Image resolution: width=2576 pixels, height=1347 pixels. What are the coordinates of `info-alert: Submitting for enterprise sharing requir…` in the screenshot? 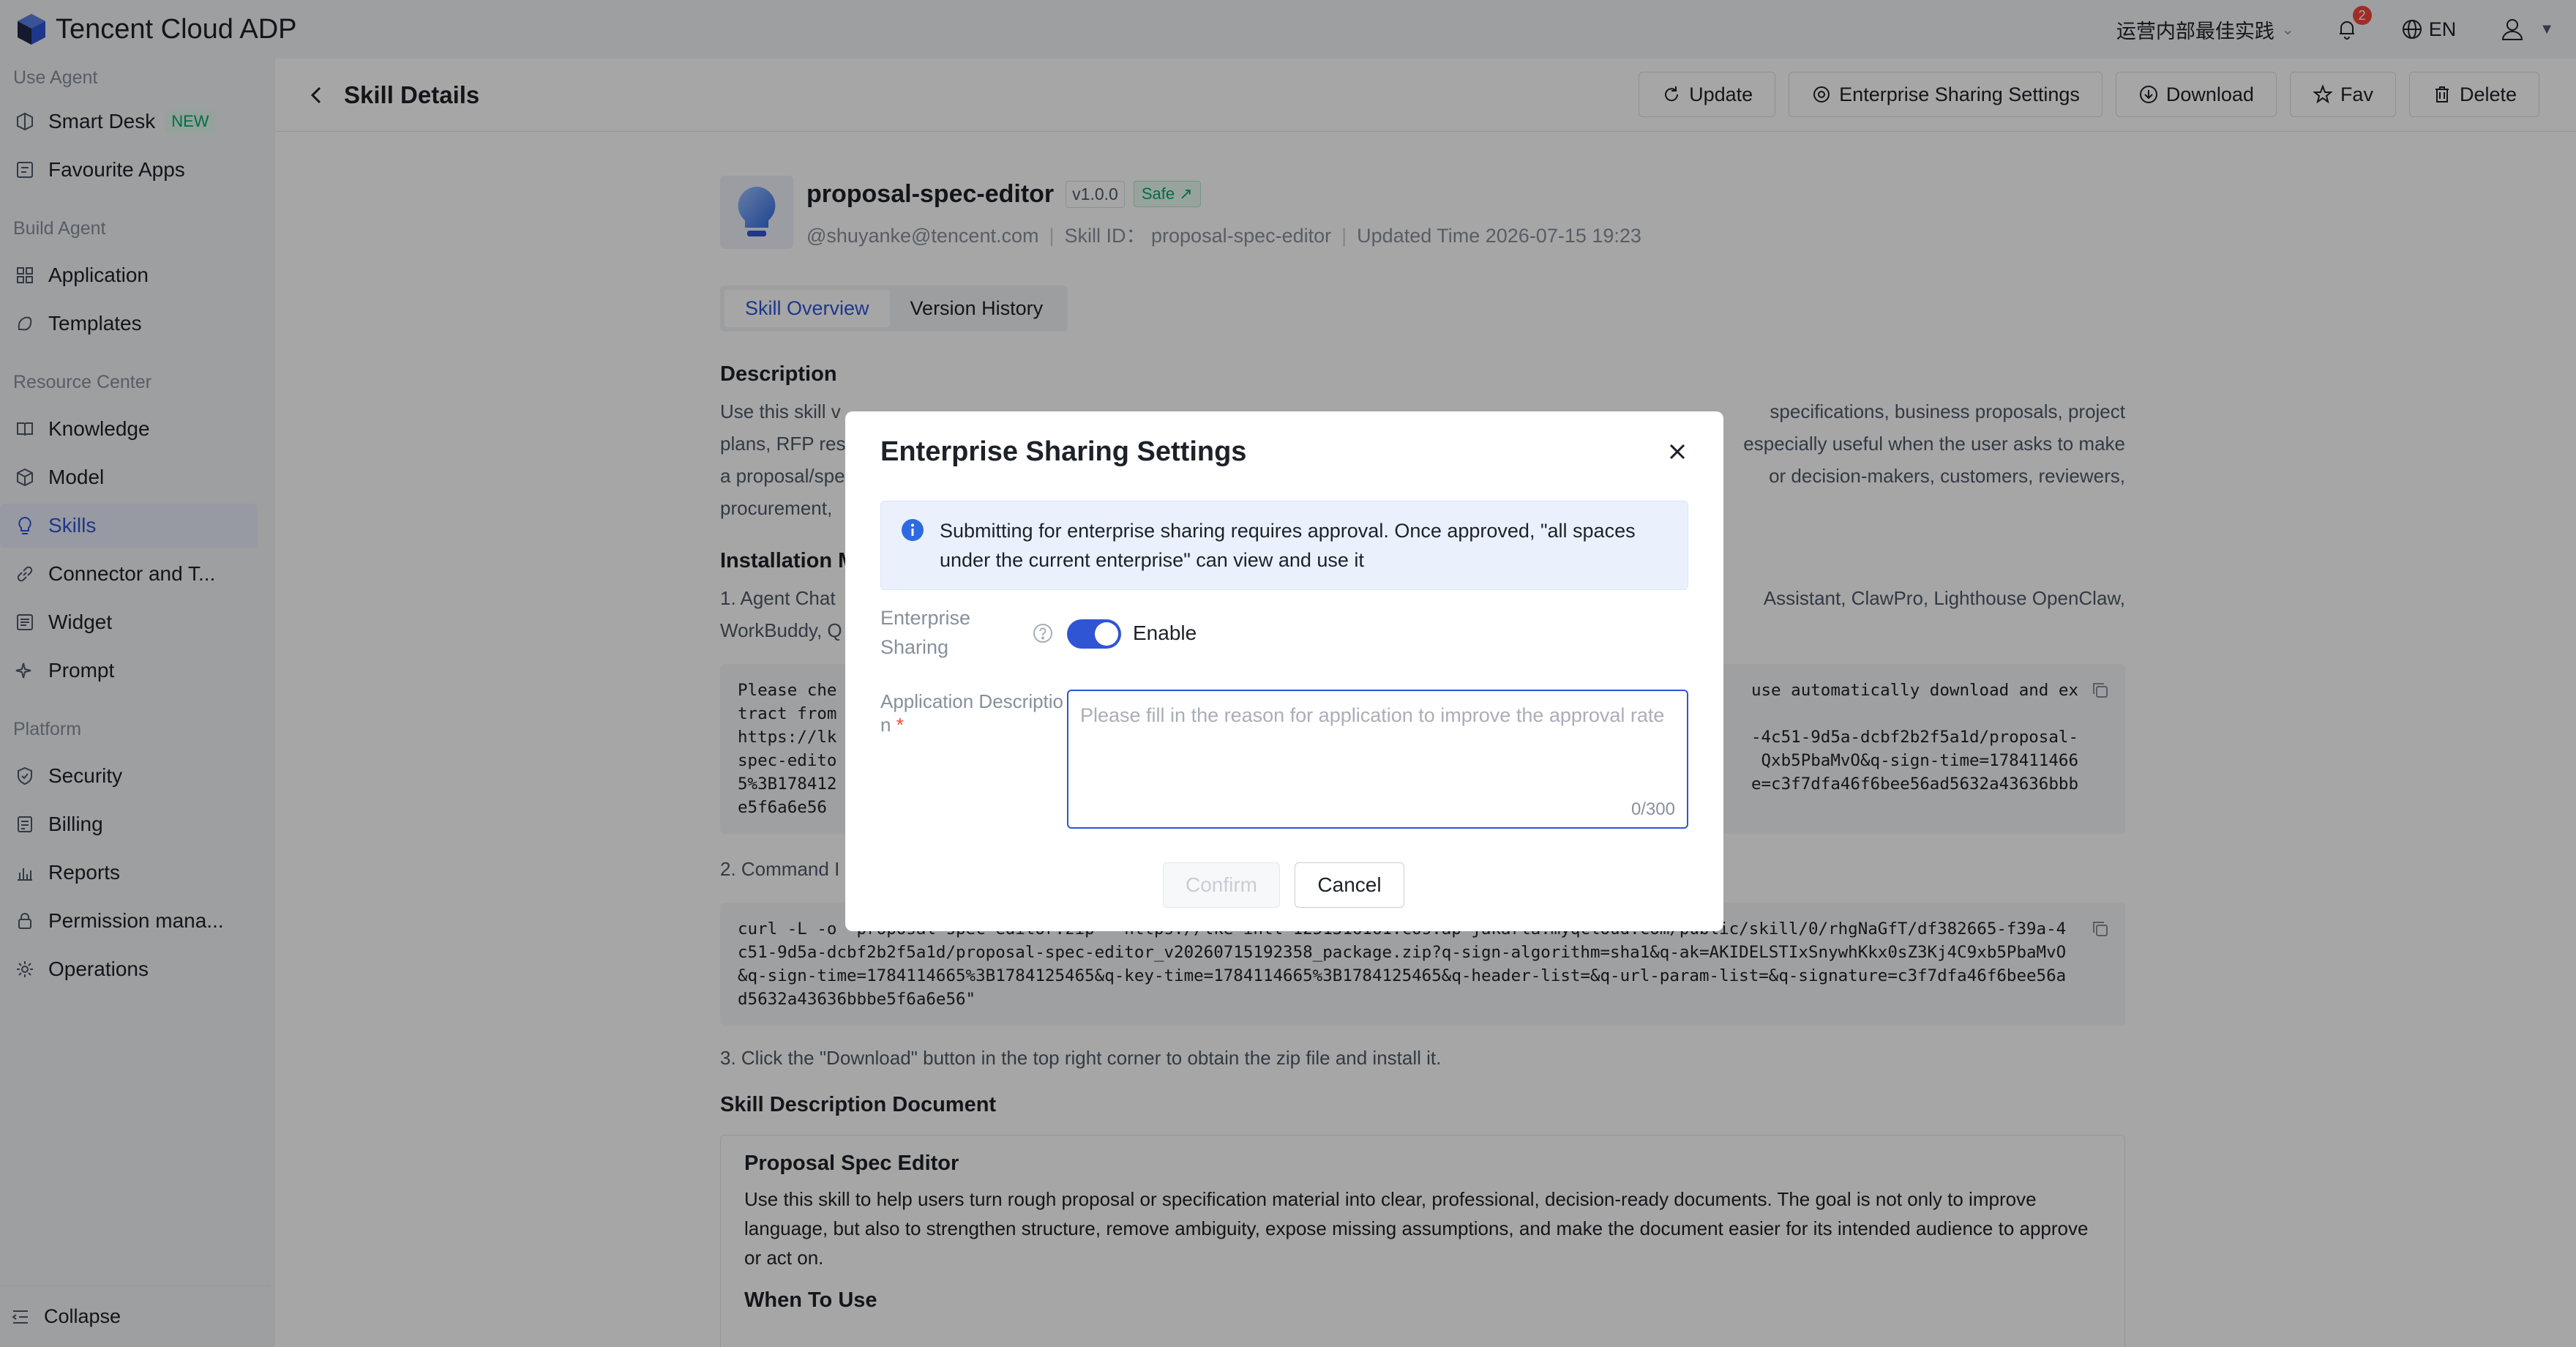 It's located at (1284, 546).